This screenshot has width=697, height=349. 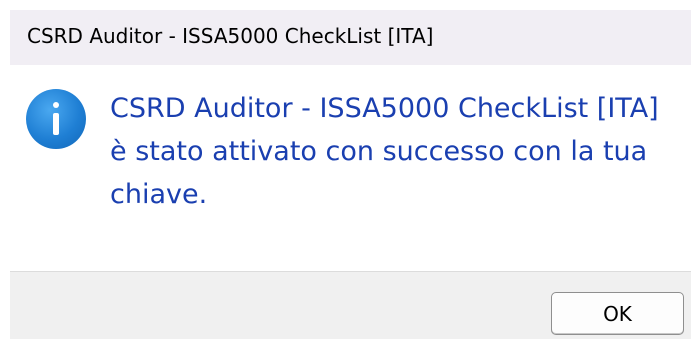 I want to click on info-icon-dot, so click(x=56, y=105).